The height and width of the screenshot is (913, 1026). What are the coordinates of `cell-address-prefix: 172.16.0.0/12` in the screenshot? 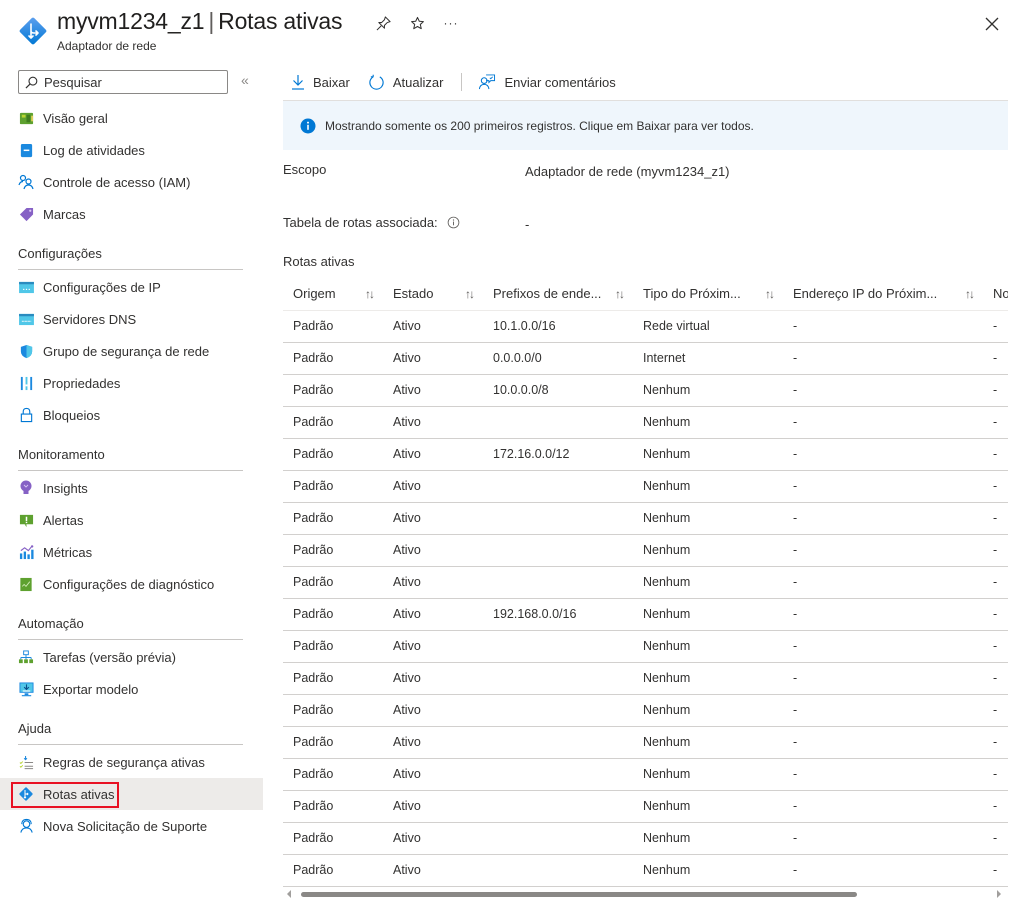 It's located at (558, 454).